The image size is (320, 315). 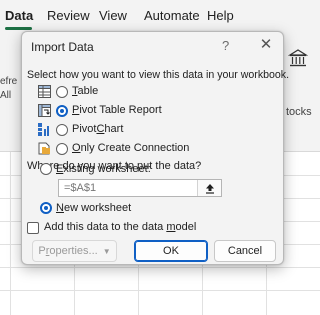 What do you see at coordinates (97, 129) in the screenshot?
I see `view-option-pivot-chart-label: PivotChart` at bounding box center [97, 129].